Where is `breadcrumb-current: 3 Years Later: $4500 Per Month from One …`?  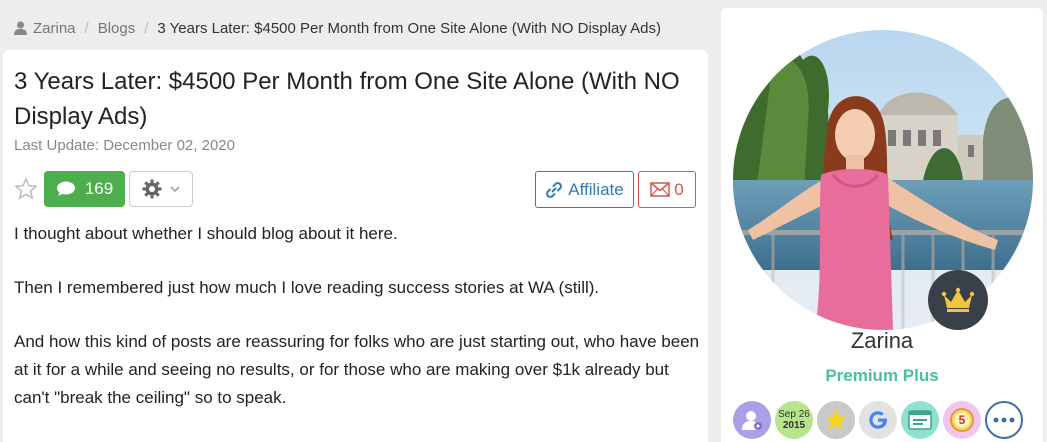
breadcrumb-current: 3 Years Later: $4500 Per Month from One … is located at coordinates (409, 28).